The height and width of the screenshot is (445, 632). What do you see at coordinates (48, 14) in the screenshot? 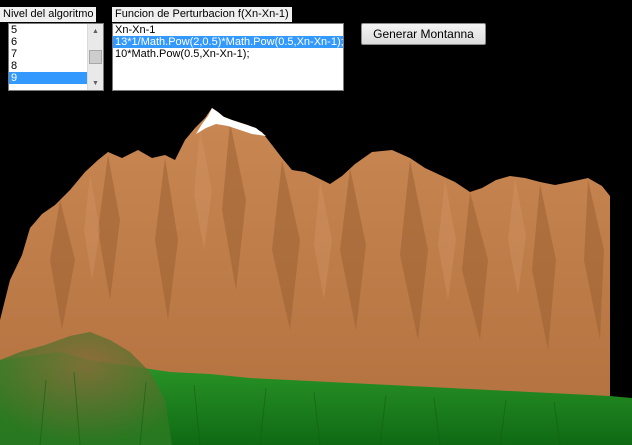
I see `level-group-title: Nivel del algoritmo` at bounding box center [48, 14].